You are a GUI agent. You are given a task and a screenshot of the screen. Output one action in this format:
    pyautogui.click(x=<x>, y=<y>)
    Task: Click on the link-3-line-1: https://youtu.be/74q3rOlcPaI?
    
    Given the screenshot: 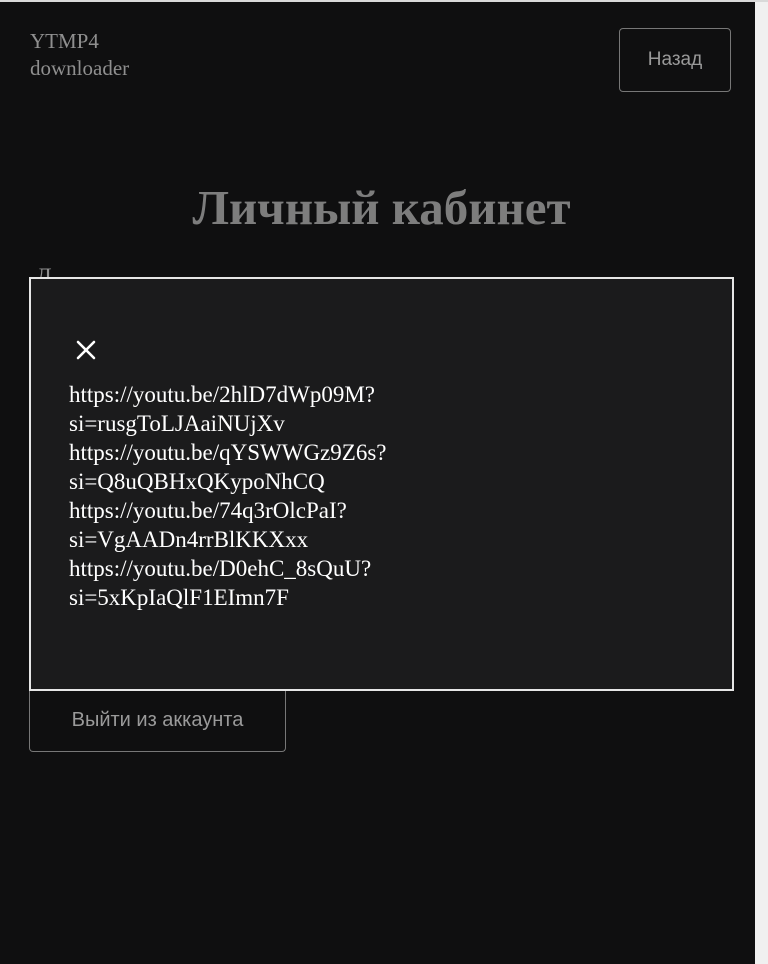 What is the action you would take?
    pyautogui.click(x=208, y=510)
    